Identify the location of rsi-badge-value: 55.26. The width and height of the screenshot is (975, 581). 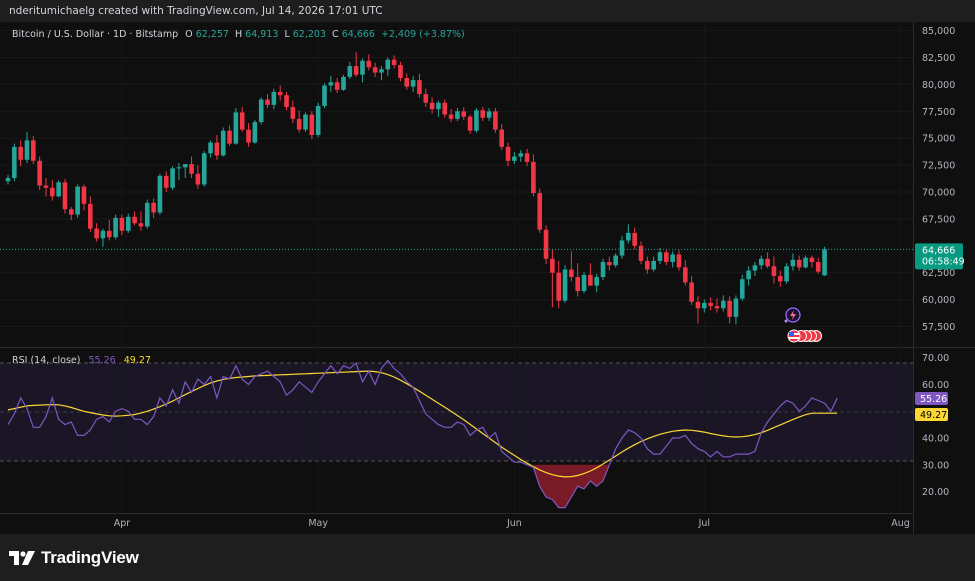
(933, 399).